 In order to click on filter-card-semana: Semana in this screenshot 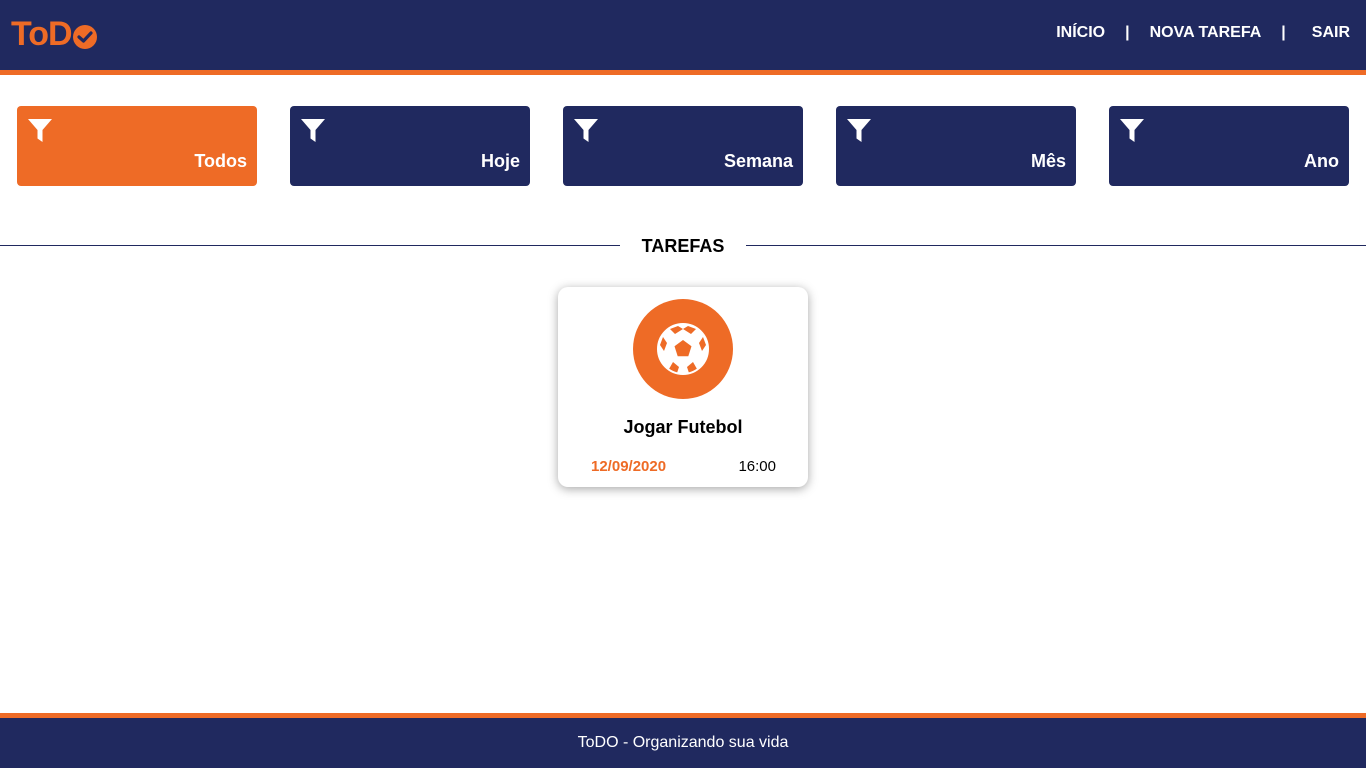, I will do `click(683, 146)`.